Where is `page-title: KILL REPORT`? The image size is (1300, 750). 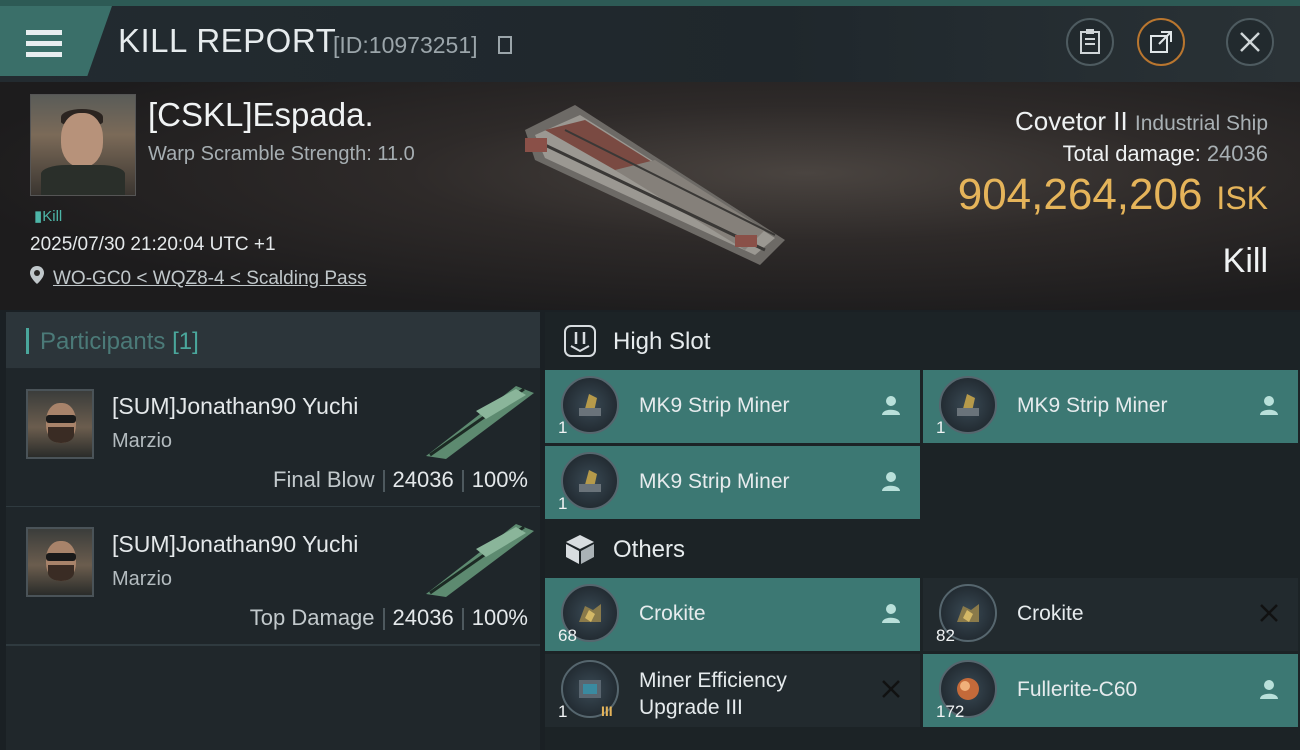
page-title: KILL REPORT is located at coordinates (227, 40).